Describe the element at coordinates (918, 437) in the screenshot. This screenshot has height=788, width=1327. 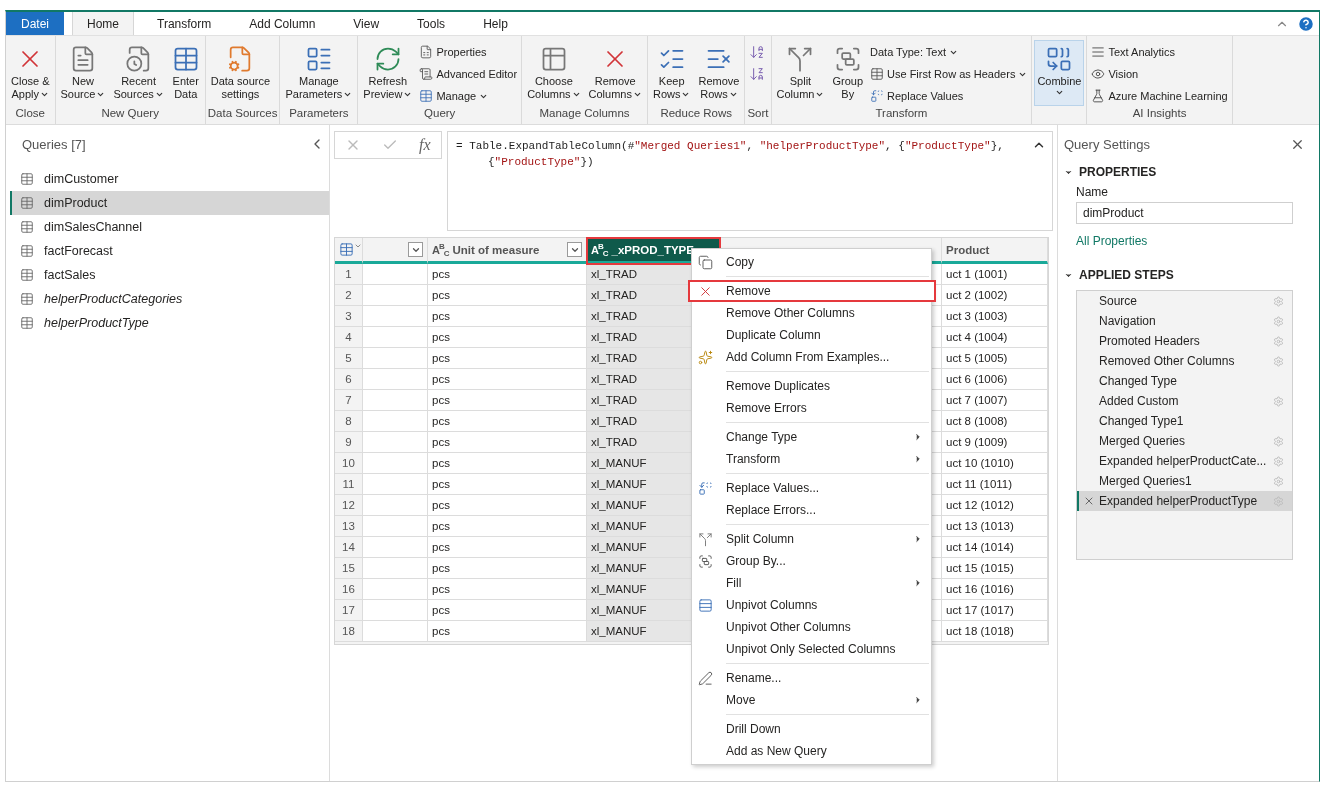
I see `submenu-arrow-icon` at that location.